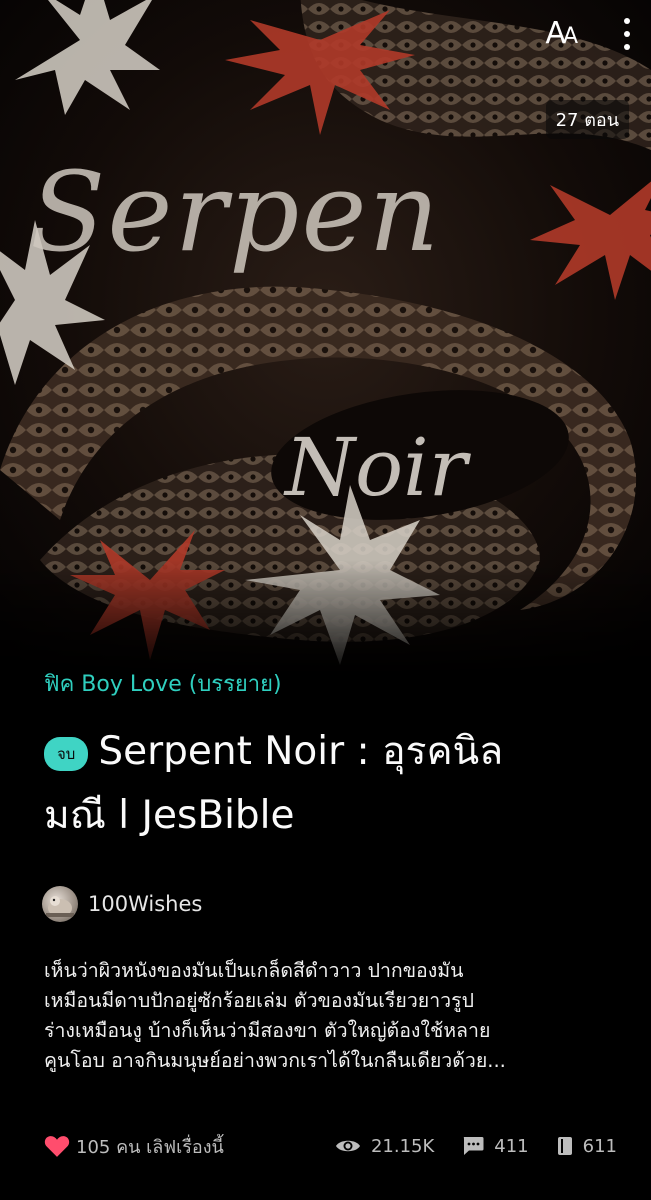 The width and height of the screenshot is (651, 1200). I want to click on stats-group: 21.15K 411 611, so click(476, 1146).